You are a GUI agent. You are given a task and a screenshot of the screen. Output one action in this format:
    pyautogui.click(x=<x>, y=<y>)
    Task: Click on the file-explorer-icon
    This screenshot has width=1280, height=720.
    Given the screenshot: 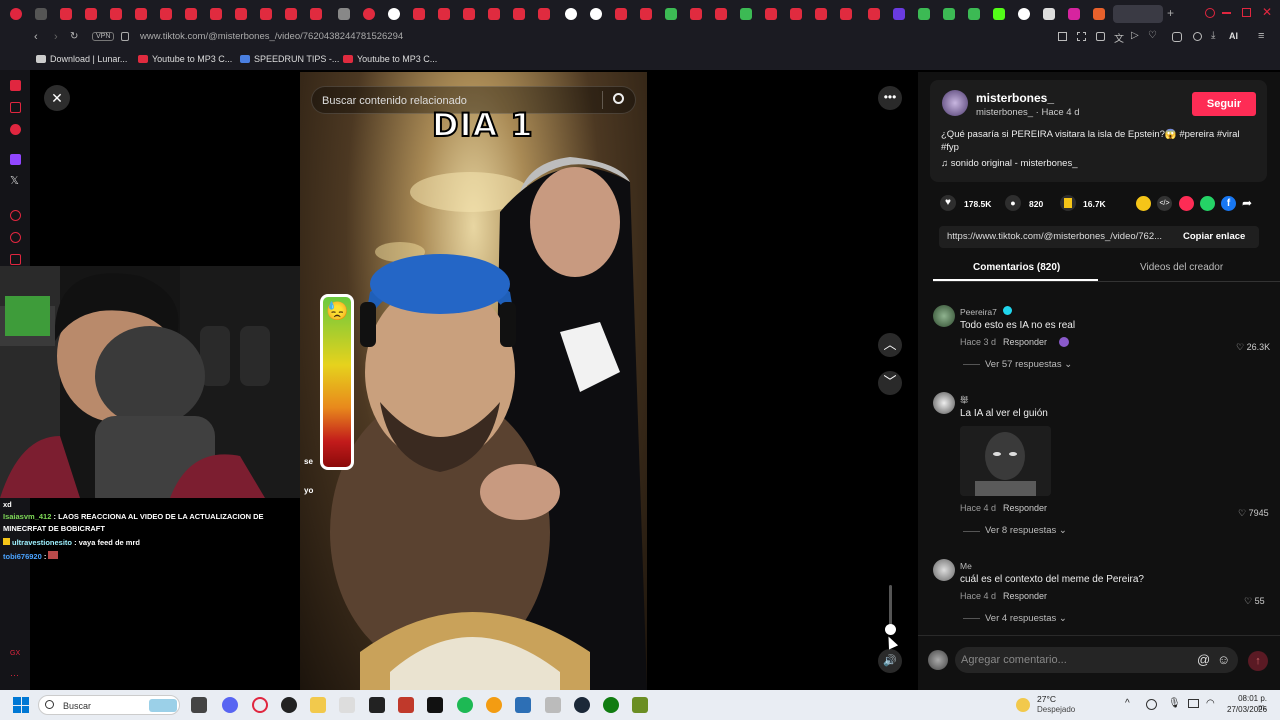 What is the action you would take?
    pyautogui.click(x=318, y=705)
    